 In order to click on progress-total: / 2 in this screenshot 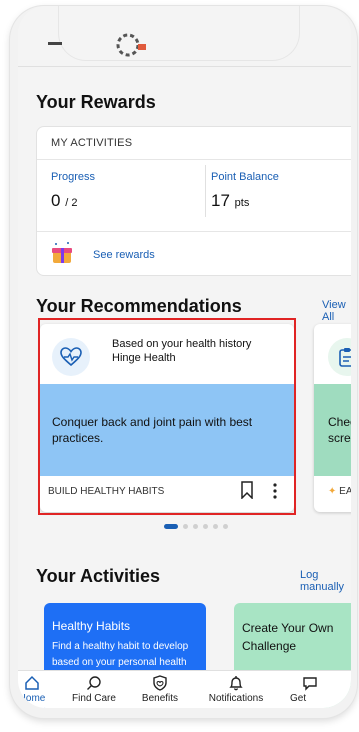, I will do `click(71, 203)`.